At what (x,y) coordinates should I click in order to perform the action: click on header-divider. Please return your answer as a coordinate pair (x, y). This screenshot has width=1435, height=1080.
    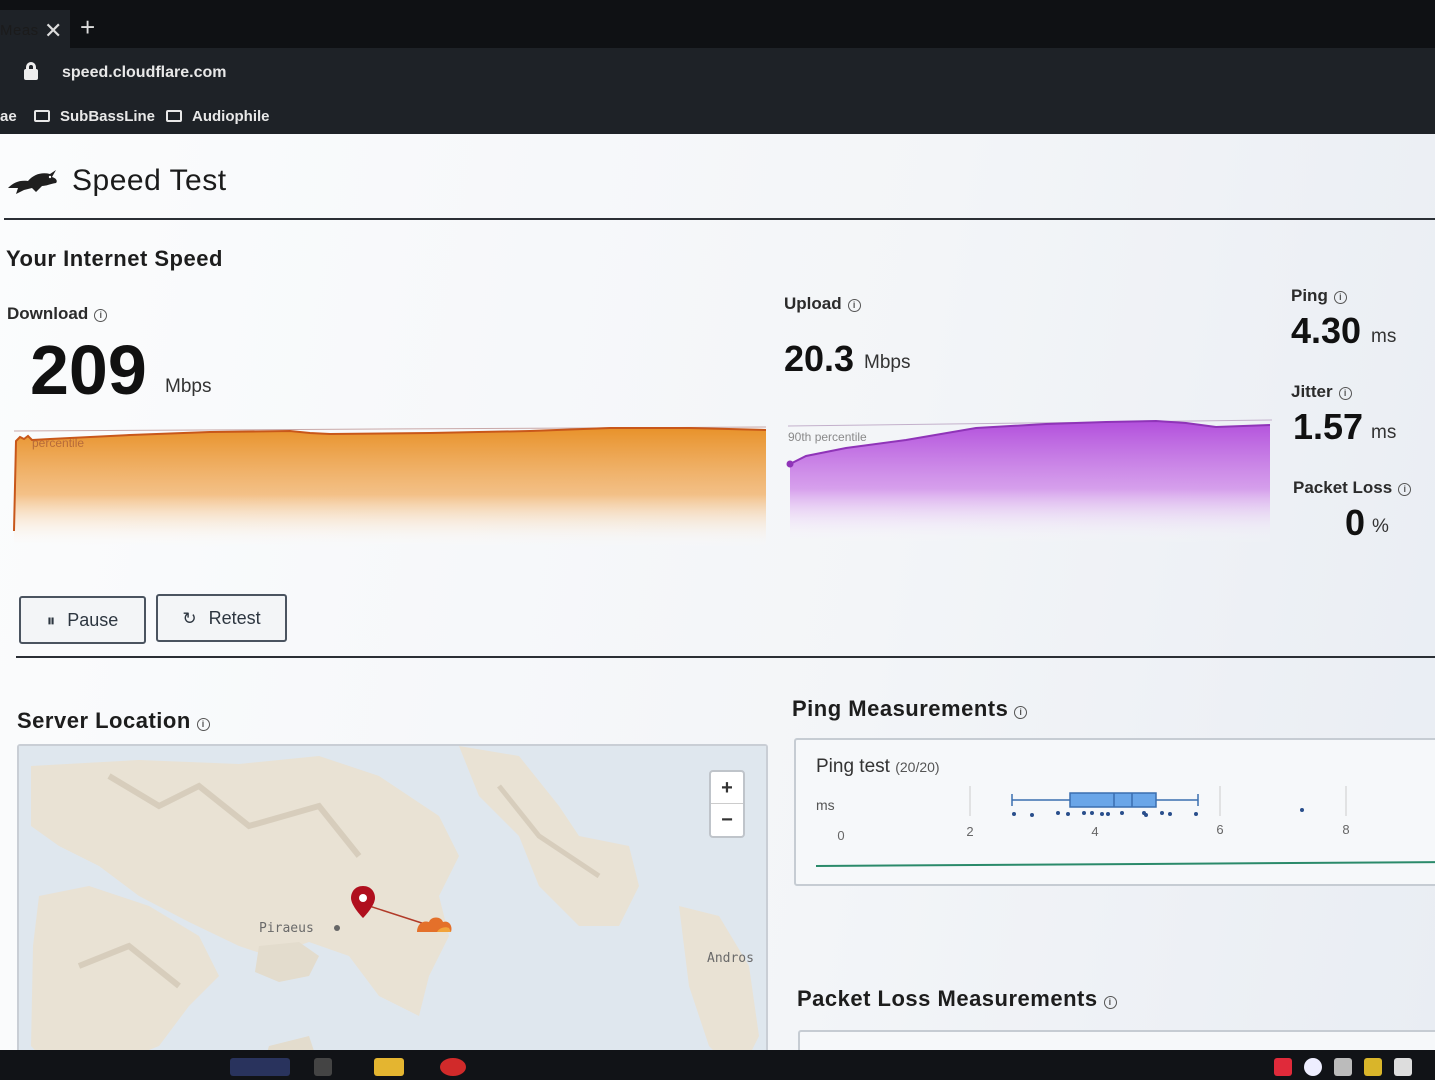
    Looking at the image, I should click on (719, 219).